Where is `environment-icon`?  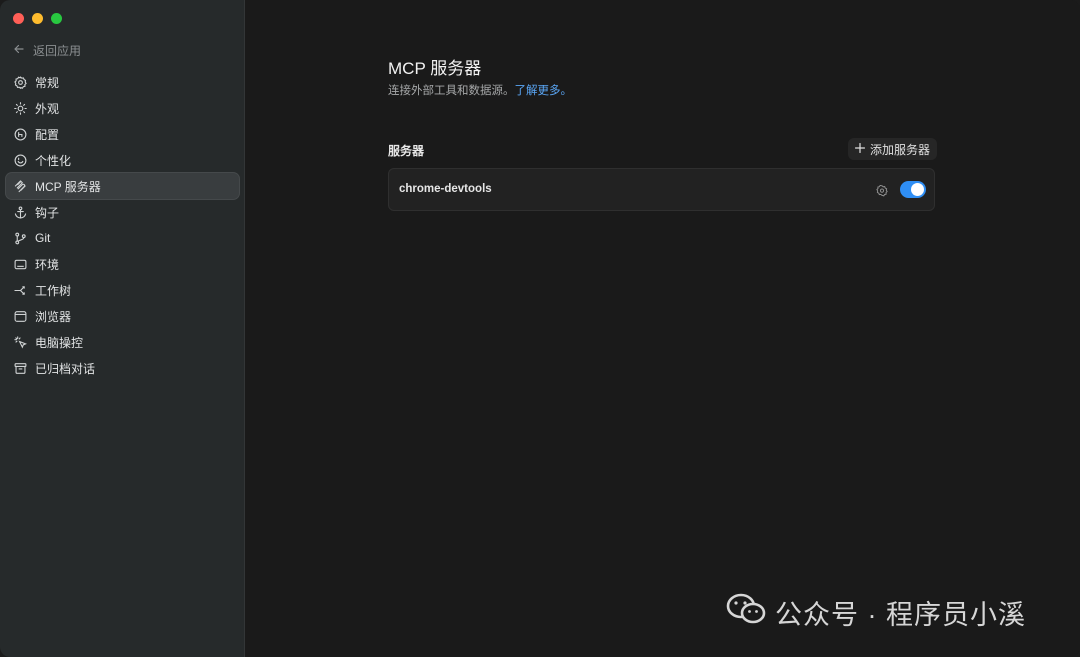 environment-icon is located at coordinates (20, 264).